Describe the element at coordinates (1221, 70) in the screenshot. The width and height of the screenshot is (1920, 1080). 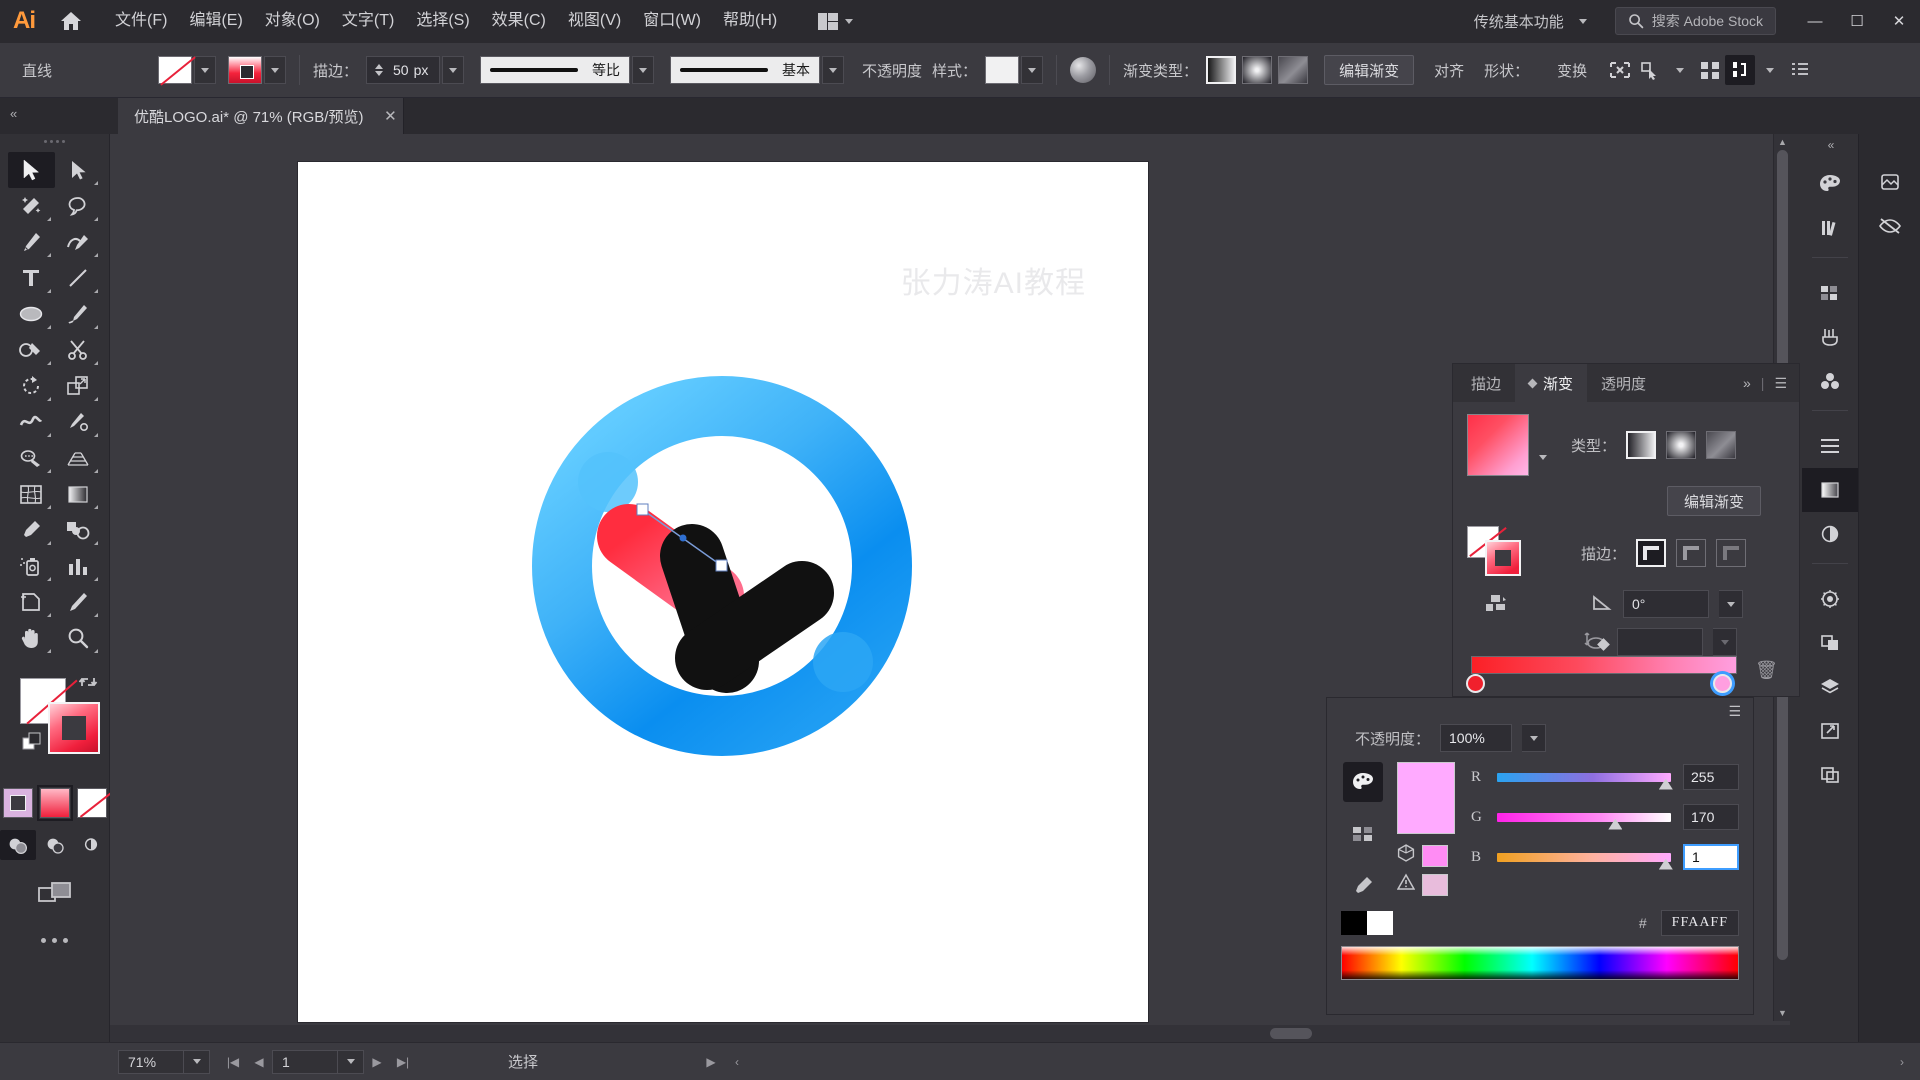
I see `gradient-type-linear-button` at that location.